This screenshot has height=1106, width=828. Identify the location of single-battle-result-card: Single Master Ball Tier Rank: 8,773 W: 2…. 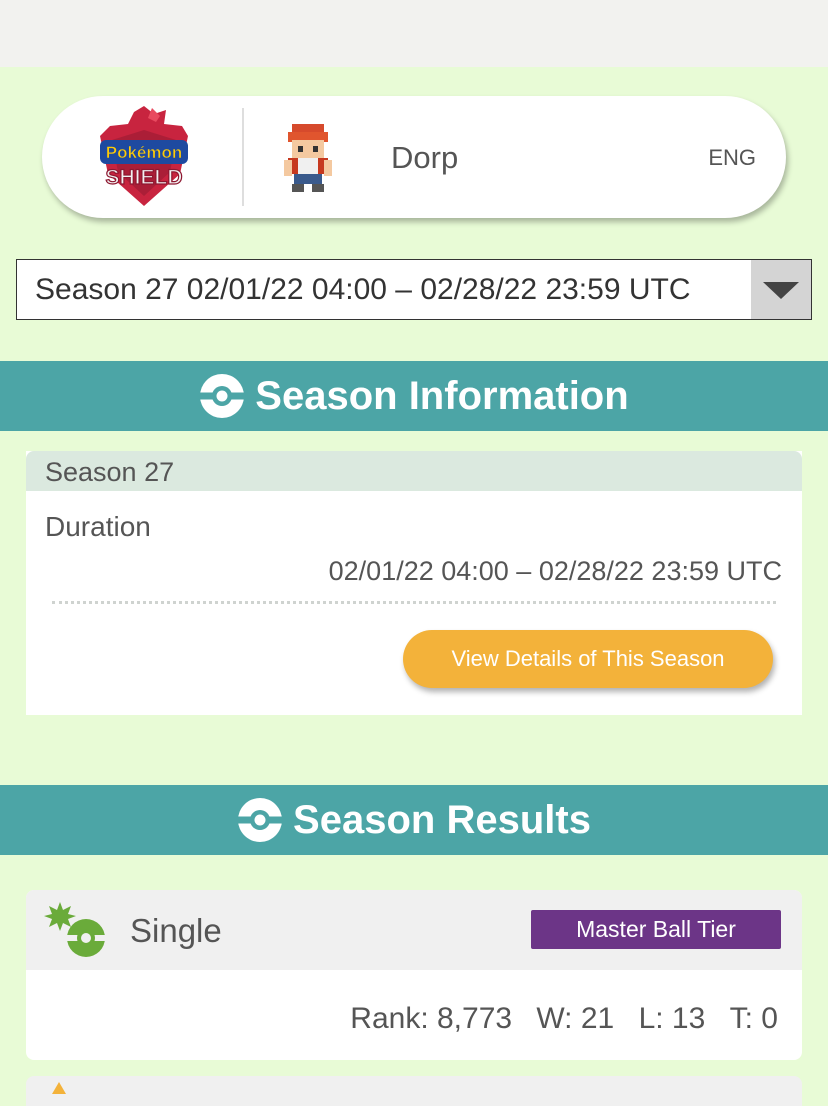
(414, 975).